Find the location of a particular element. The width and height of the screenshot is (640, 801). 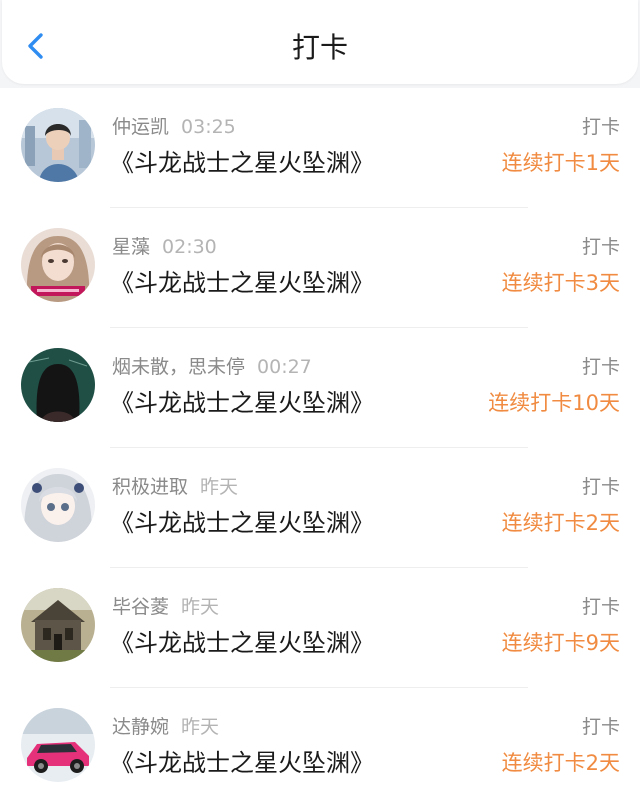

nav-header: 打卡 is located at coordinates (320, 42).